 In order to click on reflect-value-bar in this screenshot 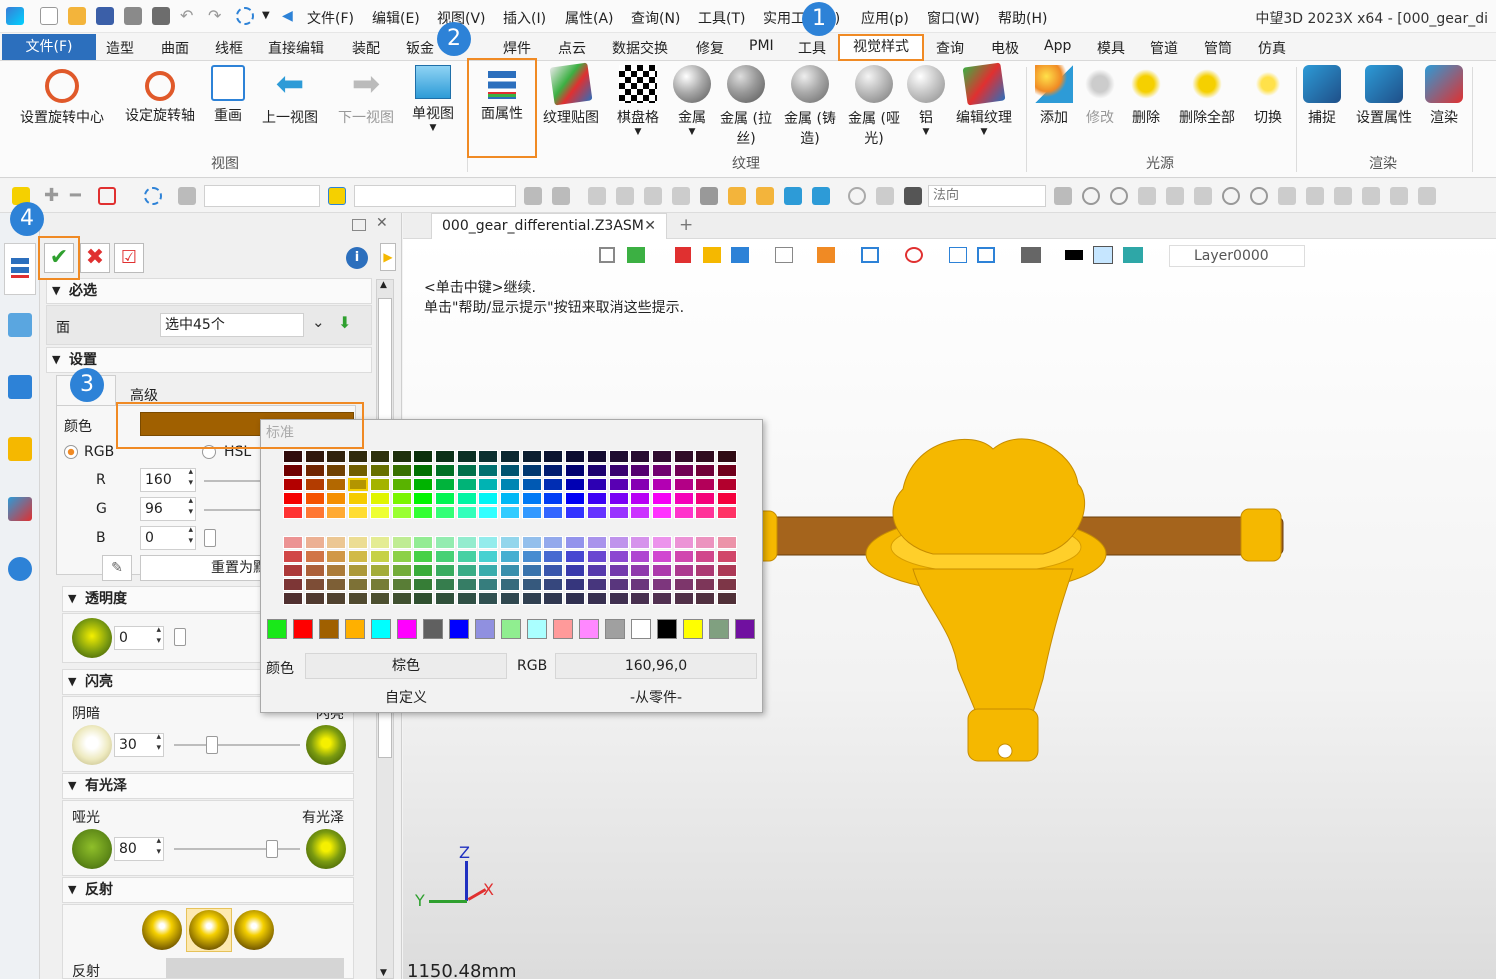, I will do `click(255, 968)`.